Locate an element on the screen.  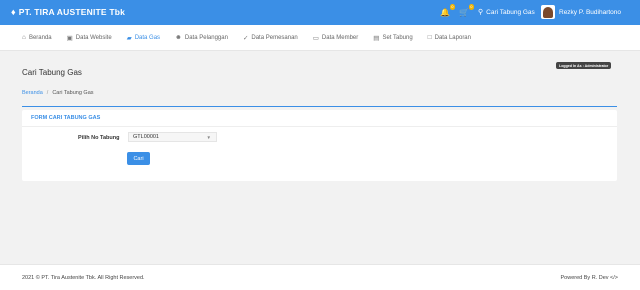
calendar-icon: ▤ is located at coordinates (376, 38).